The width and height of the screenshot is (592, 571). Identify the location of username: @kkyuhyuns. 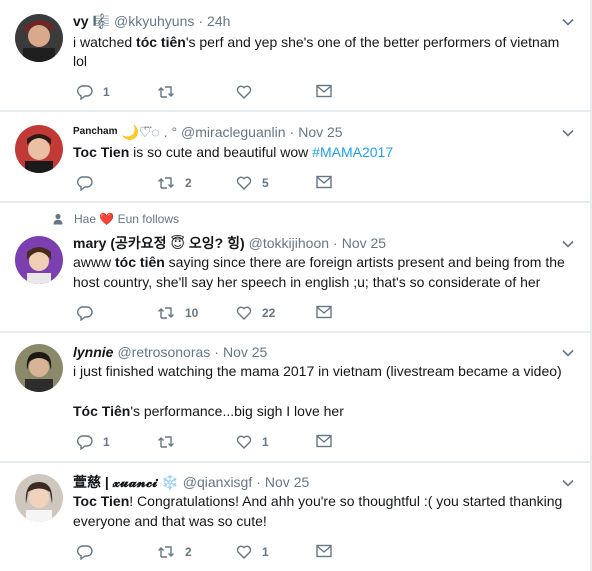
(154, 21).